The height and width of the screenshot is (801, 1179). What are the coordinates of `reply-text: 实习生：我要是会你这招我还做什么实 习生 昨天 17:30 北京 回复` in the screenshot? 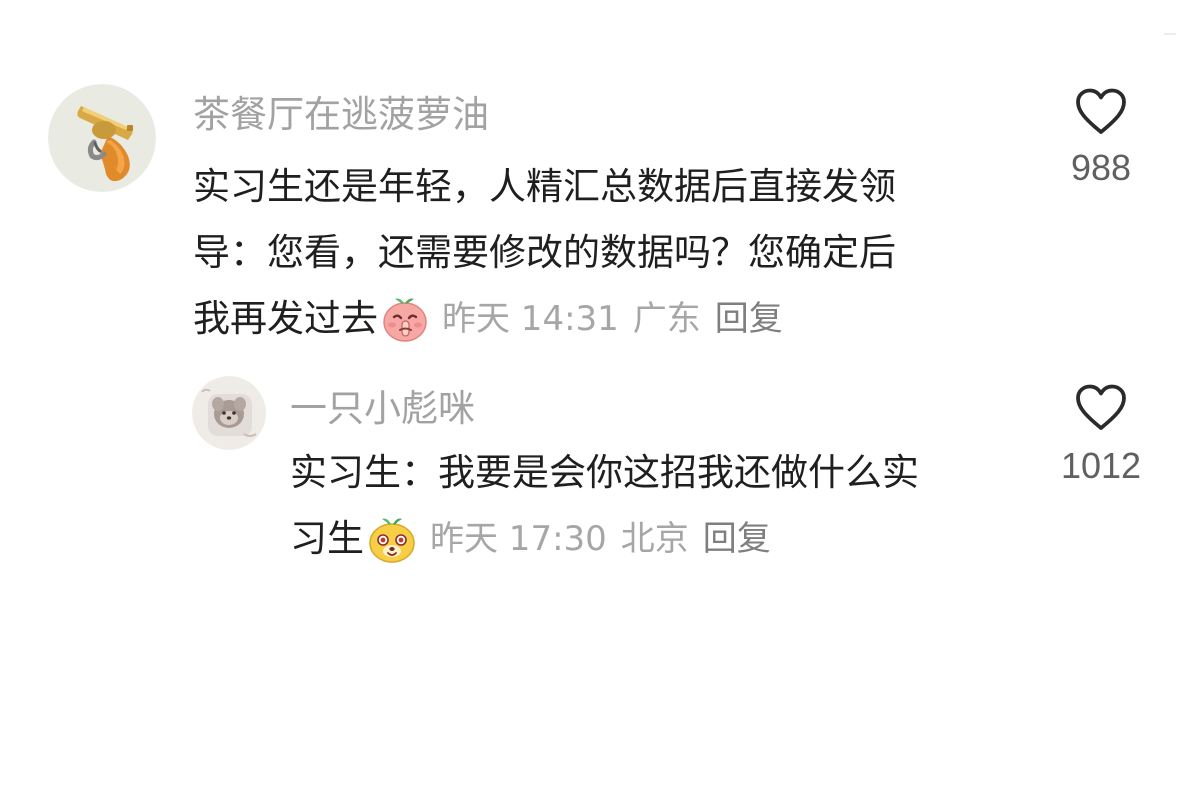 It's located at (604, 506).